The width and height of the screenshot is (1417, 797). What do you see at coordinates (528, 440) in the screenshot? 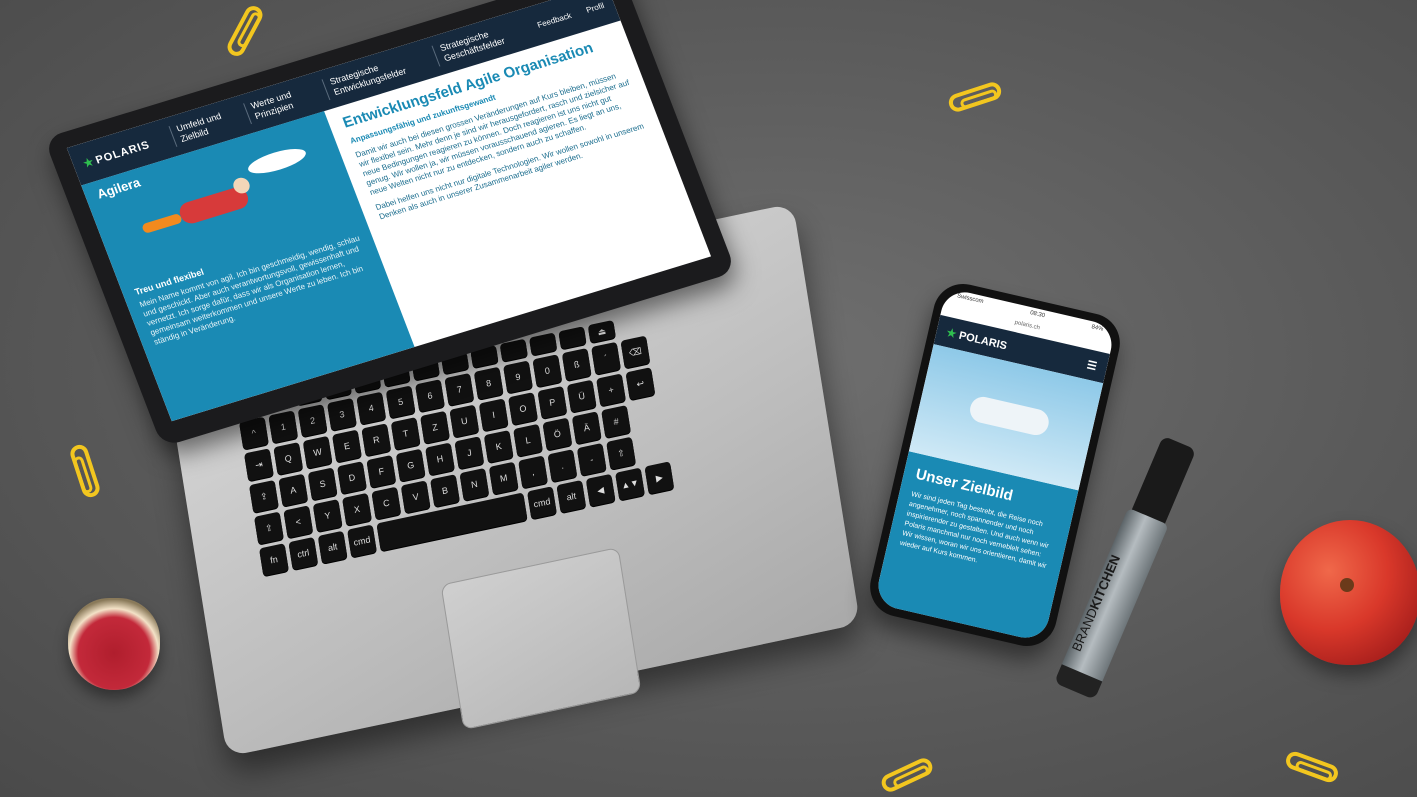
I see `keyboard-key: L` at bounding box center [528, 440].